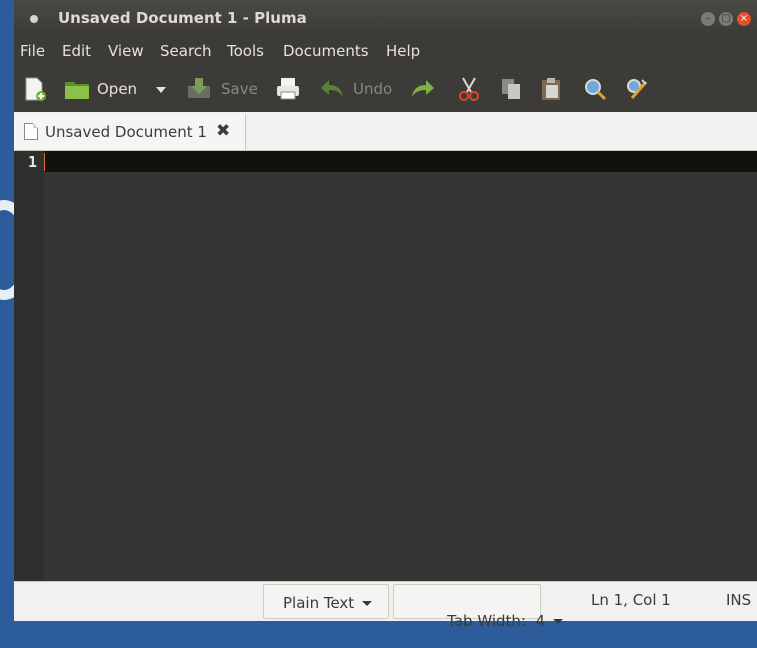 The height and width of the screenshot is (648, 757). What do you see at coordinates (29, 366) in the screenshot?
I see `line-number-gutter: 1` at bounding box center [29, 366].